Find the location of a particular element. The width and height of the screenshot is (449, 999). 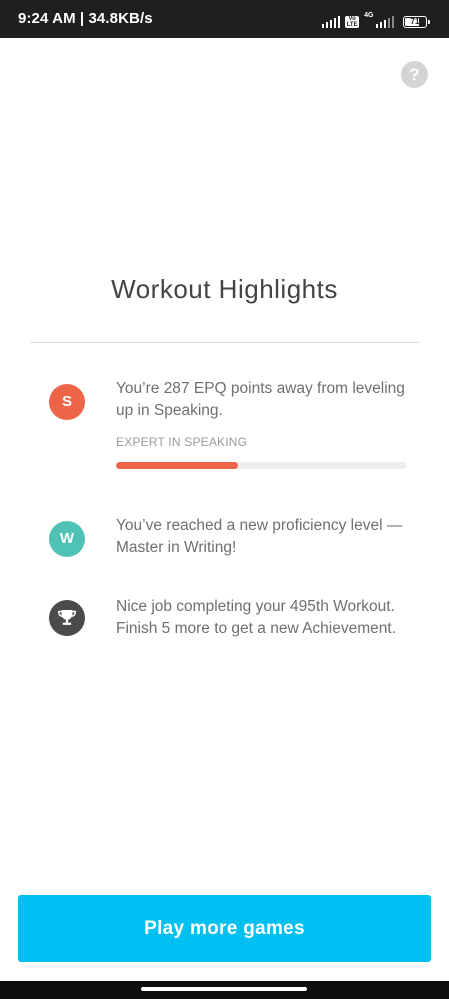

speaking-badge-icon: S is located at coordinates (67, 402).